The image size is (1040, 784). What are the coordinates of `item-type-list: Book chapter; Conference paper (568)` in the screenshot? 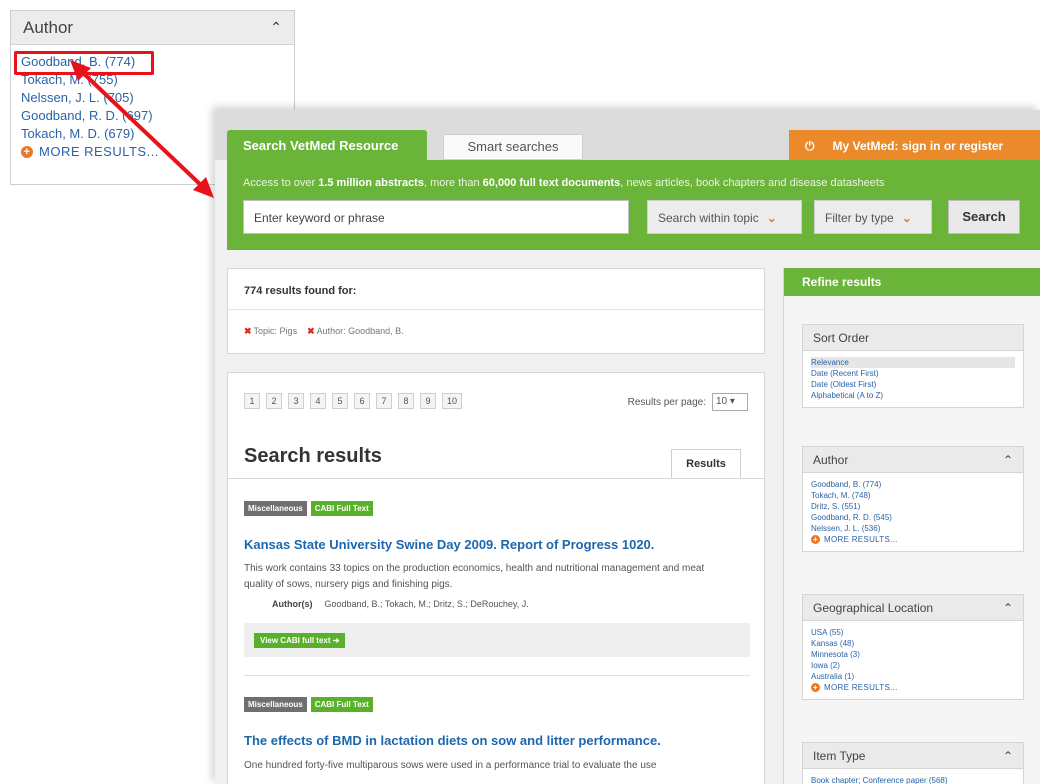 It's located at (913, 776).